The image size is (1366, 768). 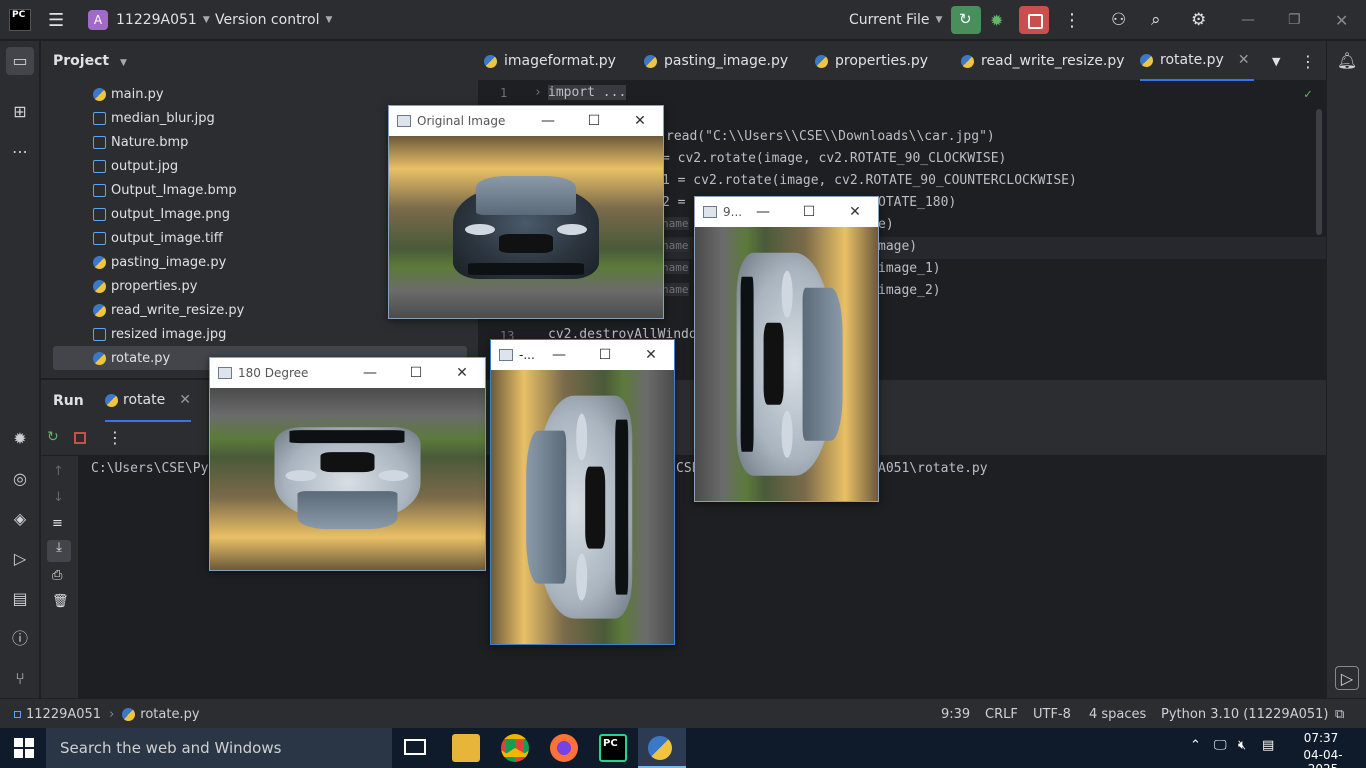 What do you see at coordinates (57, 523) in the screenshot?
I see `soft-wrap-icon: ≡` at bounding box center [57, 523].